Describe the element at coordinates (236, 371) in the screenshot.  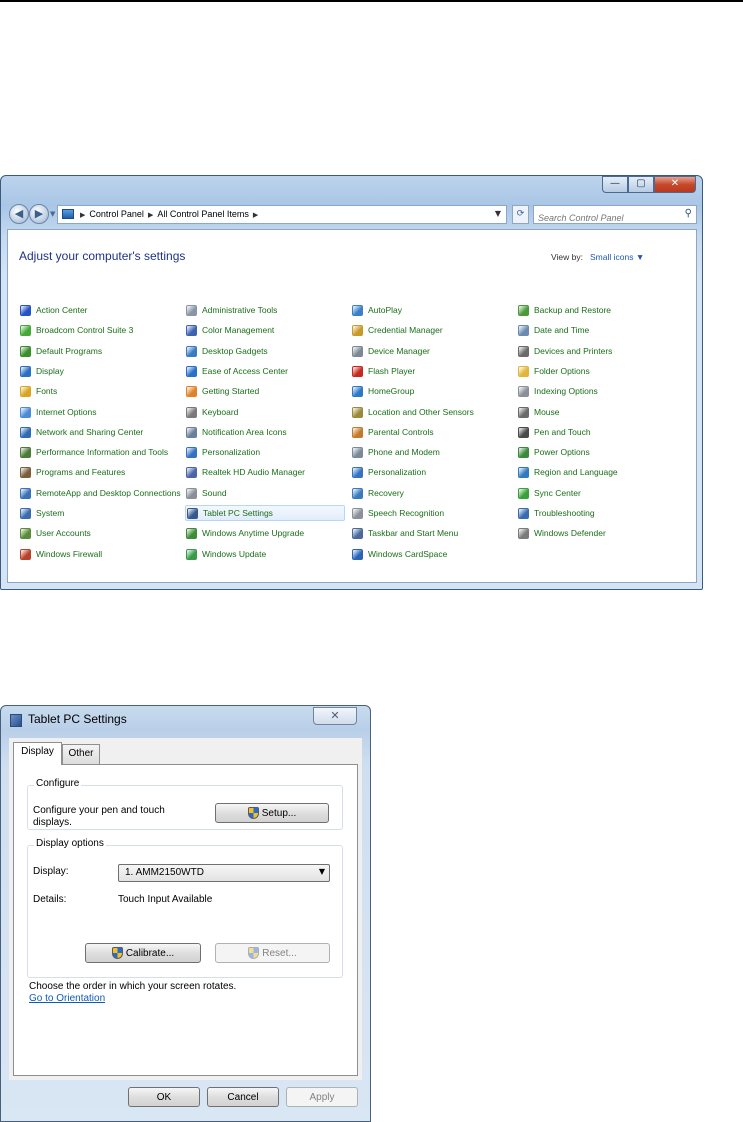
I see `cp-item: Ease of Access Center` at that location.